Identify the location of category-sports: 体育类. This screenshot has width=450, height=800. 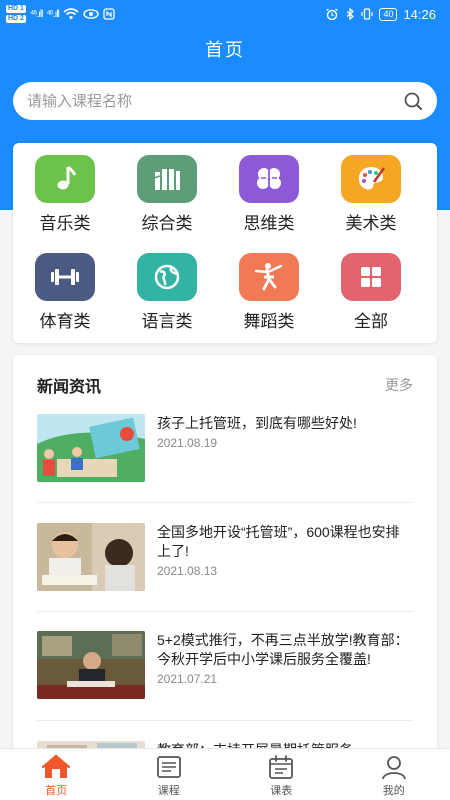
(65, 292).